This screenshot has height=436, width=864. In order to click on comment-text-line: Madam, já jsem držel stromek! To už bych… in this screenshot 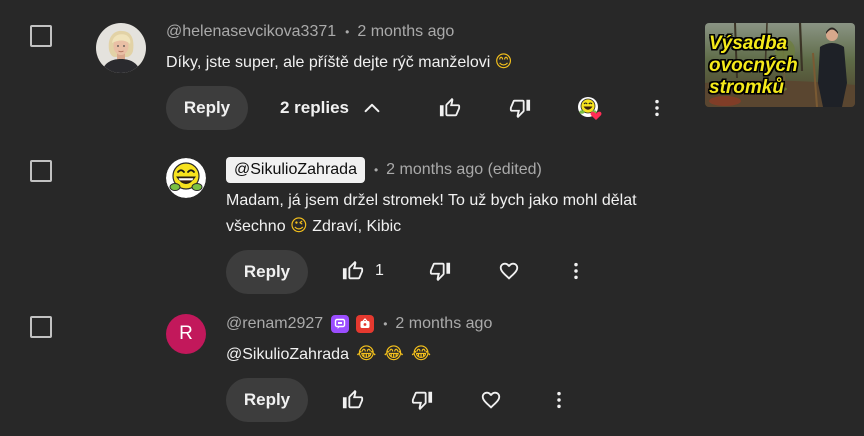, I will do `click(431, 200)`.